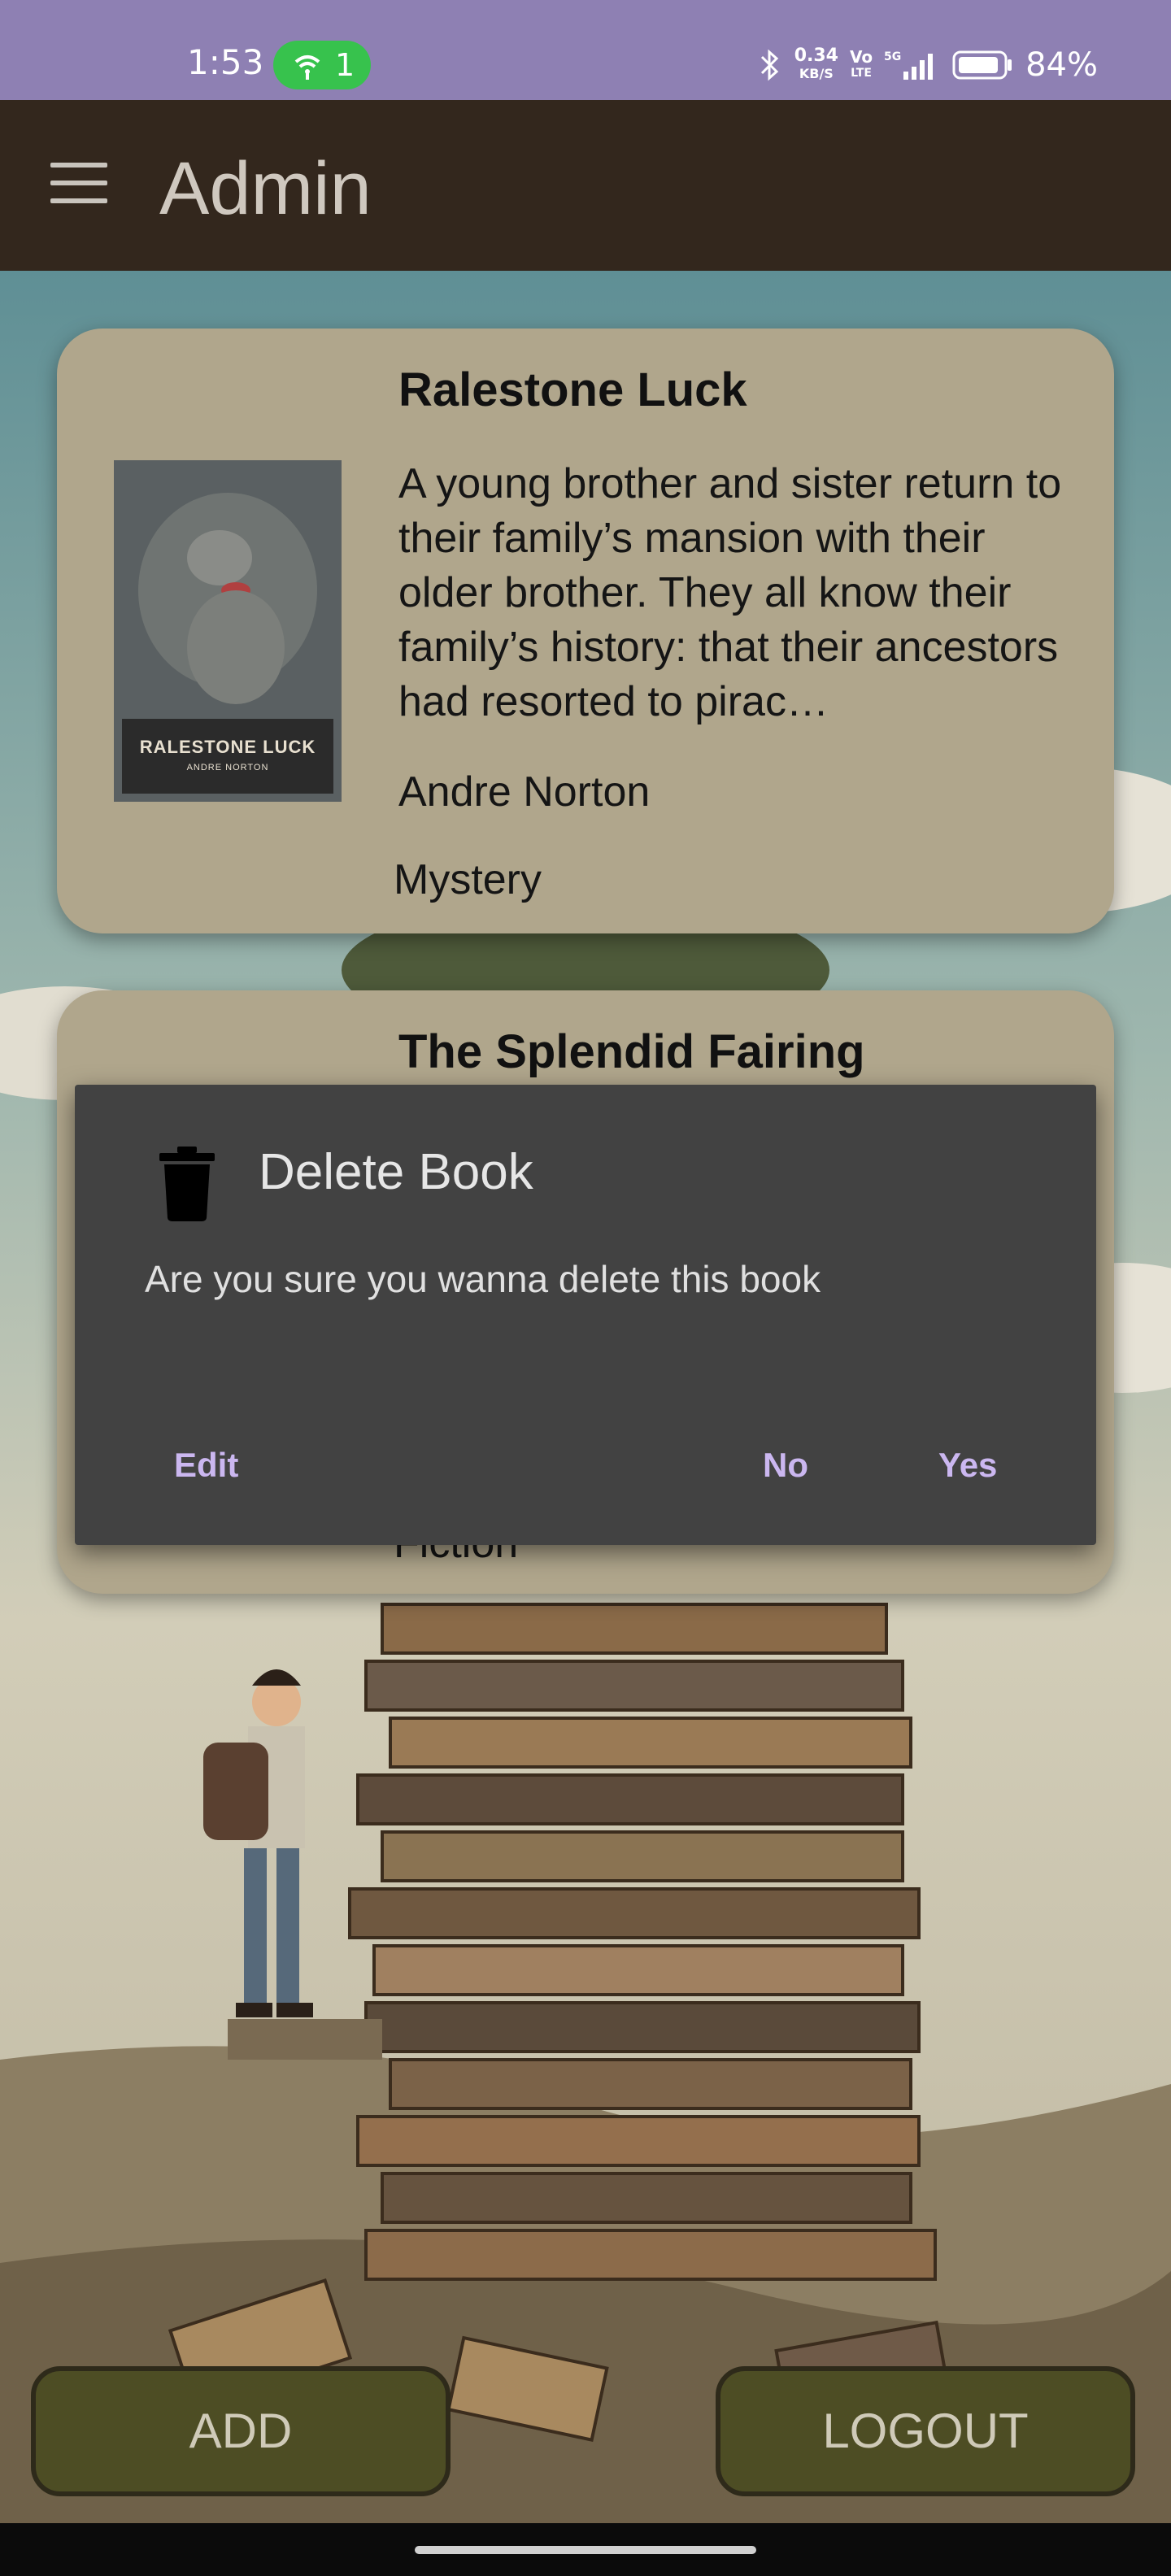 The width and height of the screenshot is (1171, 2576). I want to click on status-time: 1:53, so click(226, 62).